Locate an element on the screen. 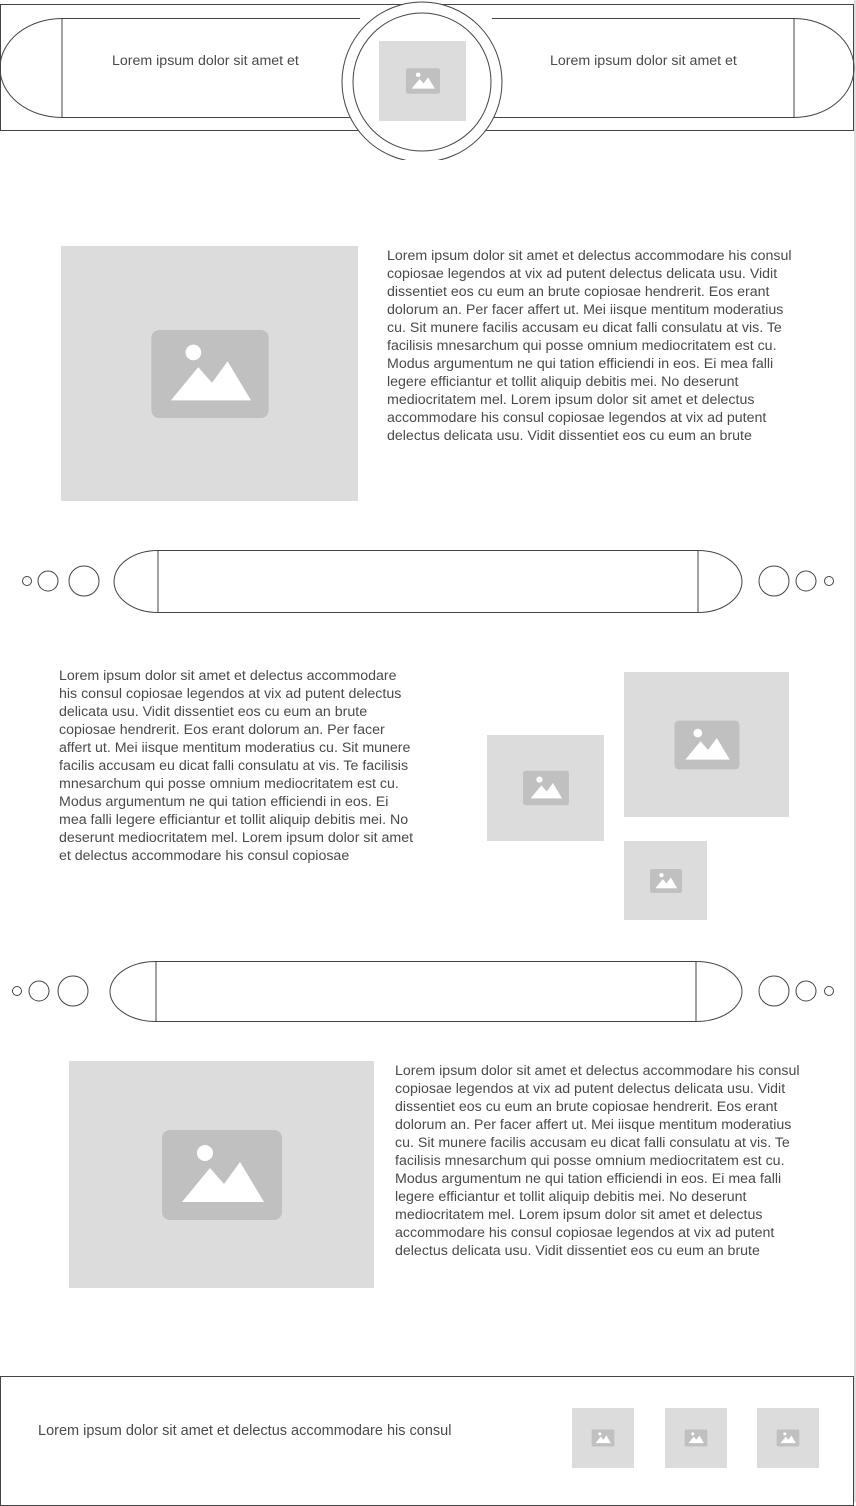  header-right-text: Lorem ipsum dolor sit amet et is located at coordinates (650, 61).